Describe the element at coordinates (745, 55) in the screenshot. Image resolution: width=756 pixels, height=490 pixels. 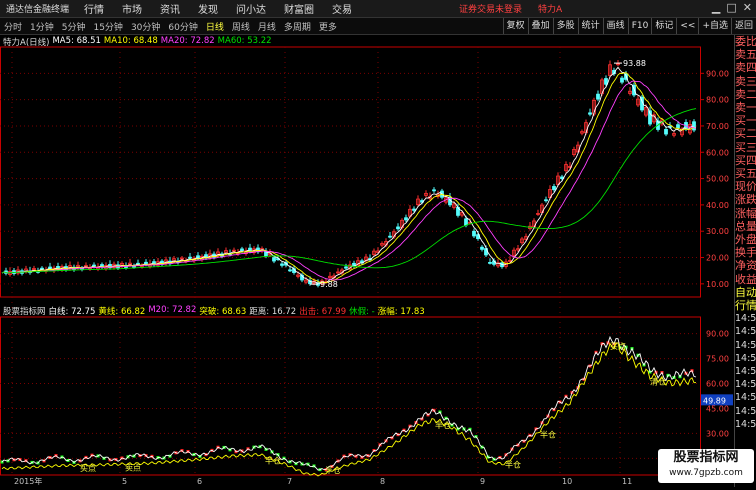
I see `side-order-label: 卖五` at that location.